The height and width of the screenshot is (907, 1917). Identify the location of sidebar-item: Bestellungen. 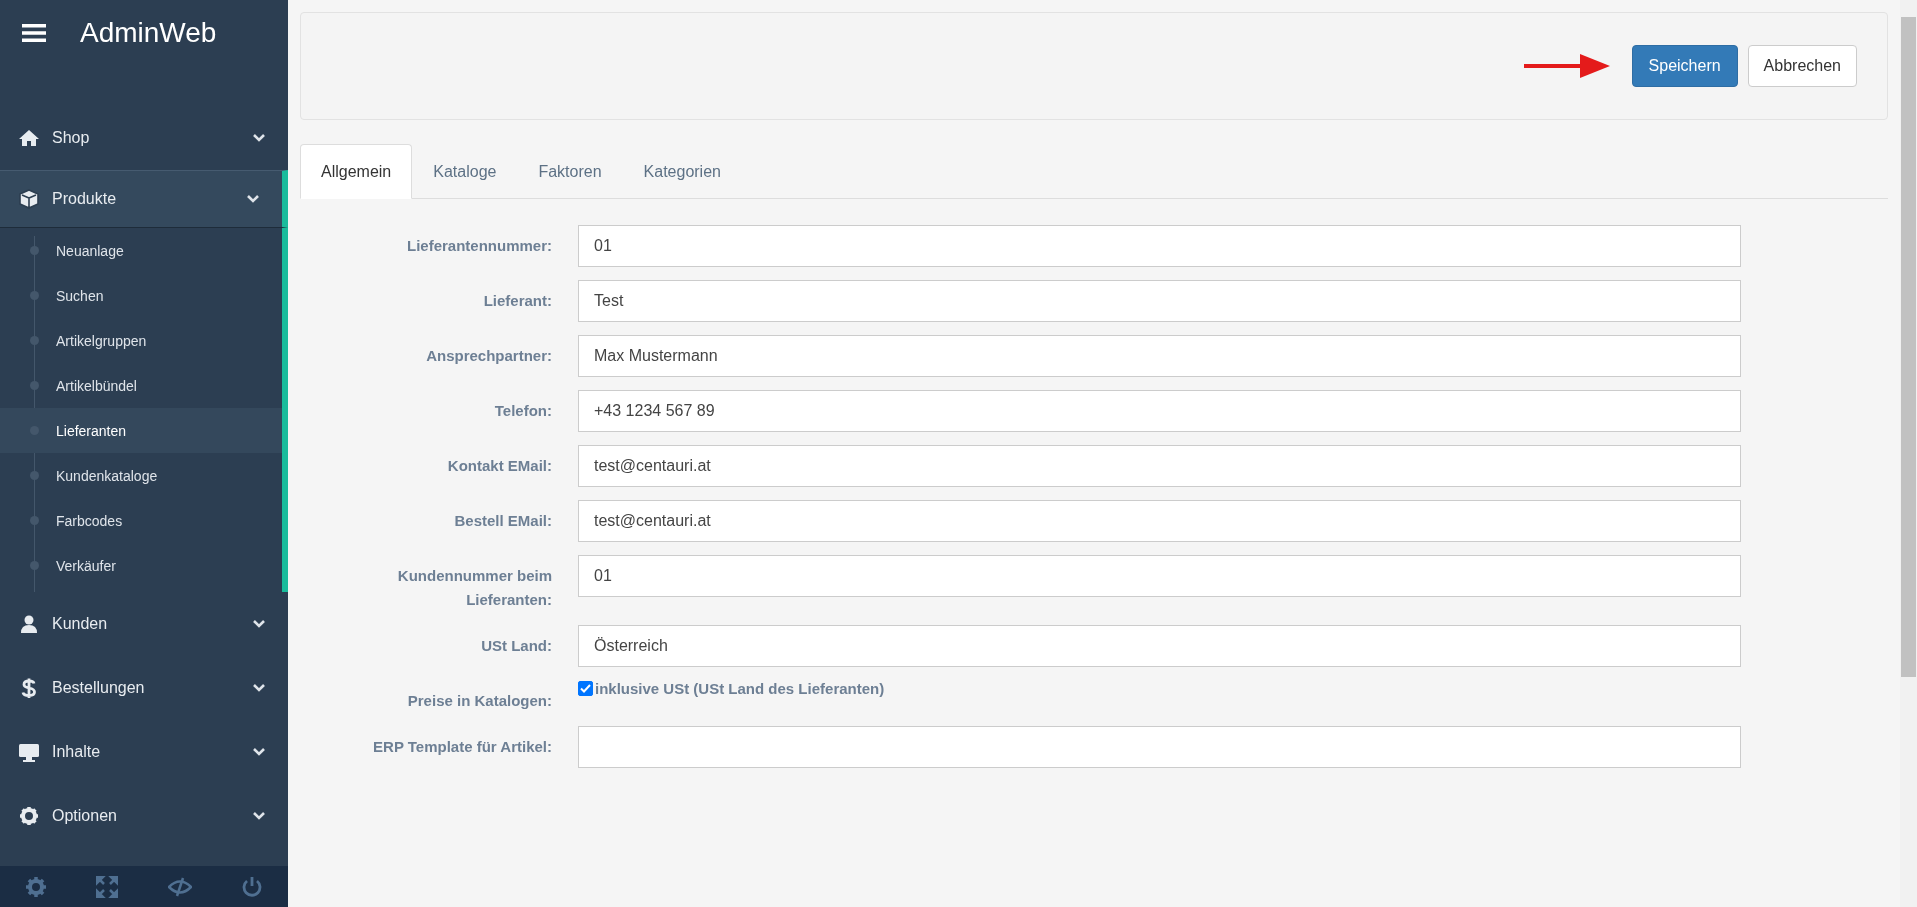
(144, 688).